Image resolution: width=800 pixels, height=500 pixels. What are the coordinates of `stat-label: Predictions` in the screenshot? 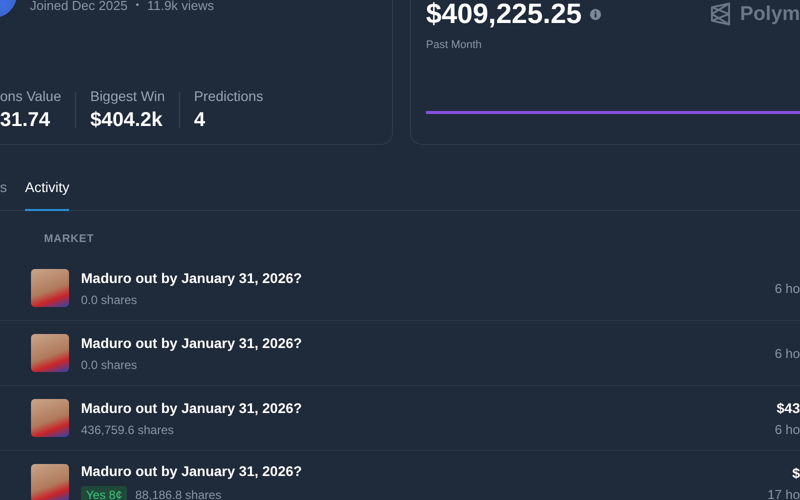 It's located at (229, 96).